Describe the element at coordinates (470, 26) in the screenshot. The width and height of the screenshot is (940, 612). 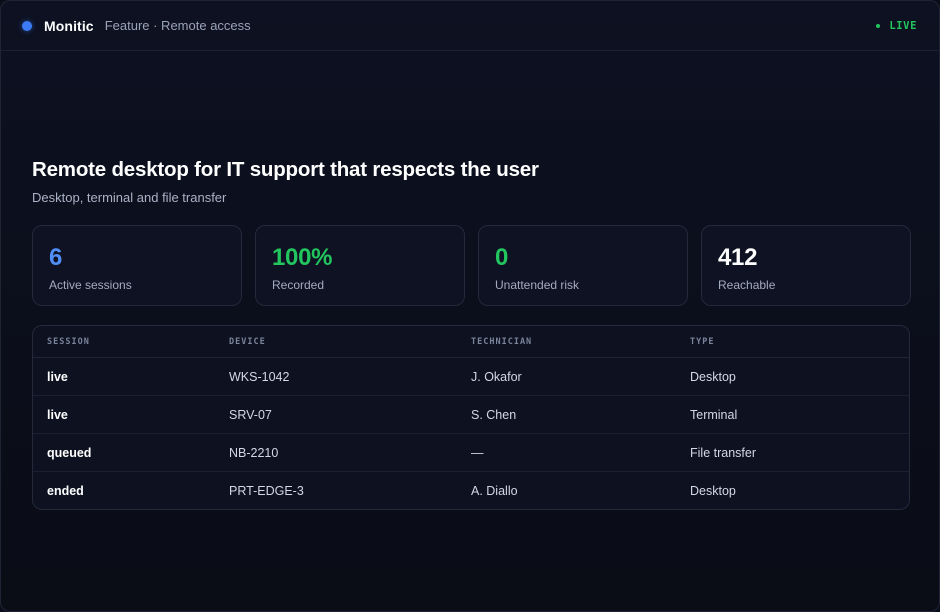
I see `top-bar: Monitic Feature · Remote access LIVE` at that location.